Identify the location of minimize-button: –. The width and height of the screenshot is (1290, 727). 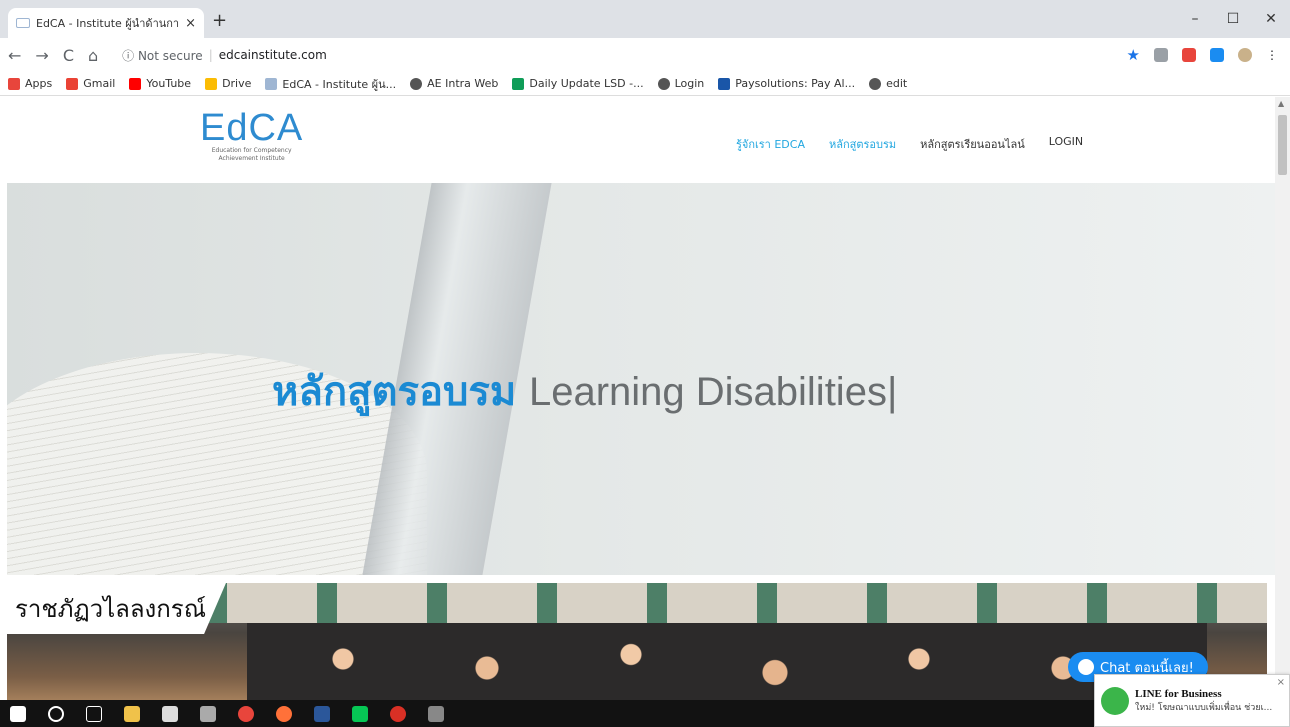
(1195, 19).